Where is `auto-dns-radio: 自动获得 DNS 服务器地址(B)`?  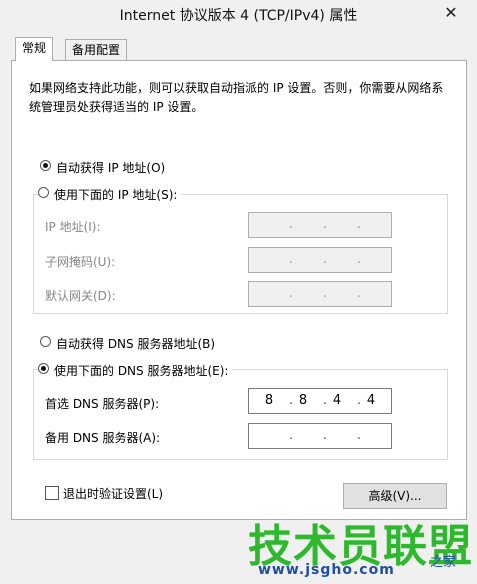
auto-dns-radio: 自动获得 DNS 服务器地址(B) is located at coordinates (127, 343).